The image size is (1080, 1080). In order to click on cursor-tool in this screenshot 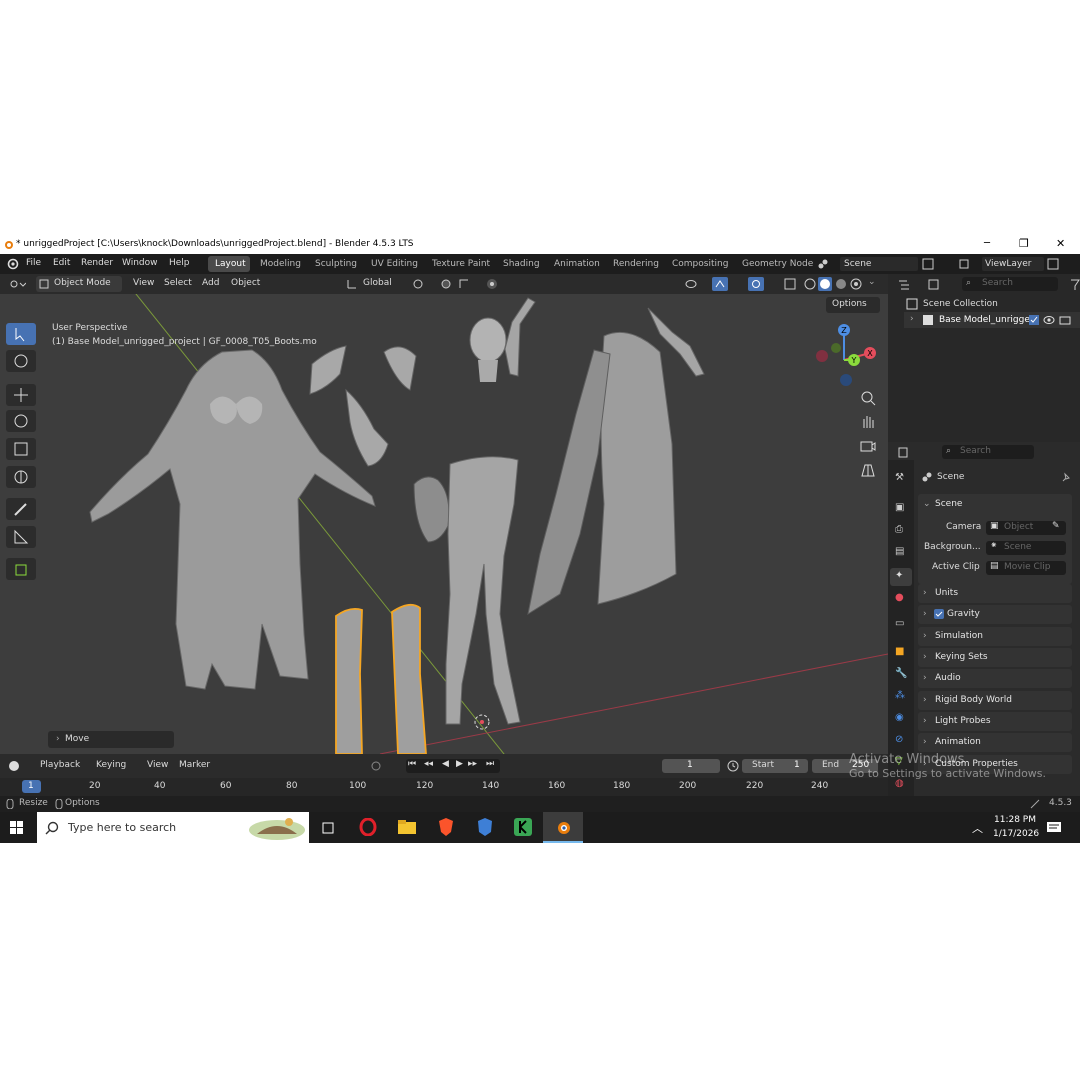, I will do `click(21, 361)`.